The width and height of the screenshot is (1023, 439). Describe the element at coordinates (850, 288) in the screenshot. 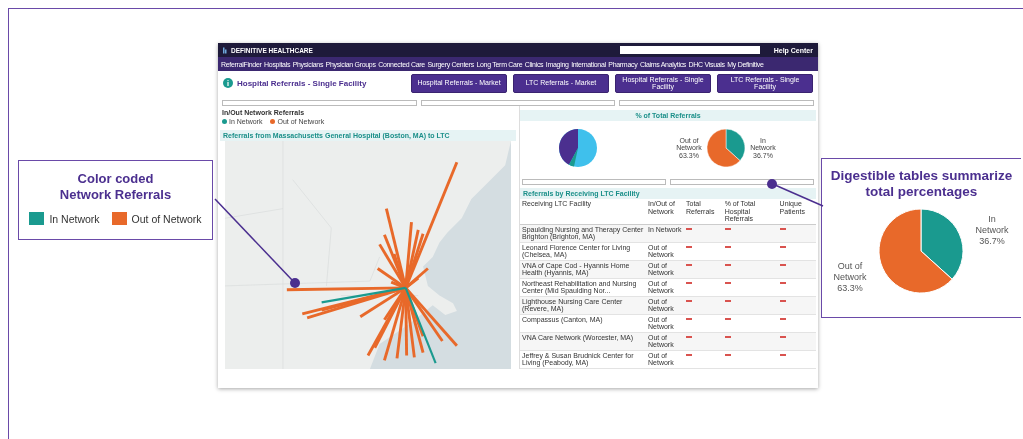

I see `slice-value: 63.3%` at that location.